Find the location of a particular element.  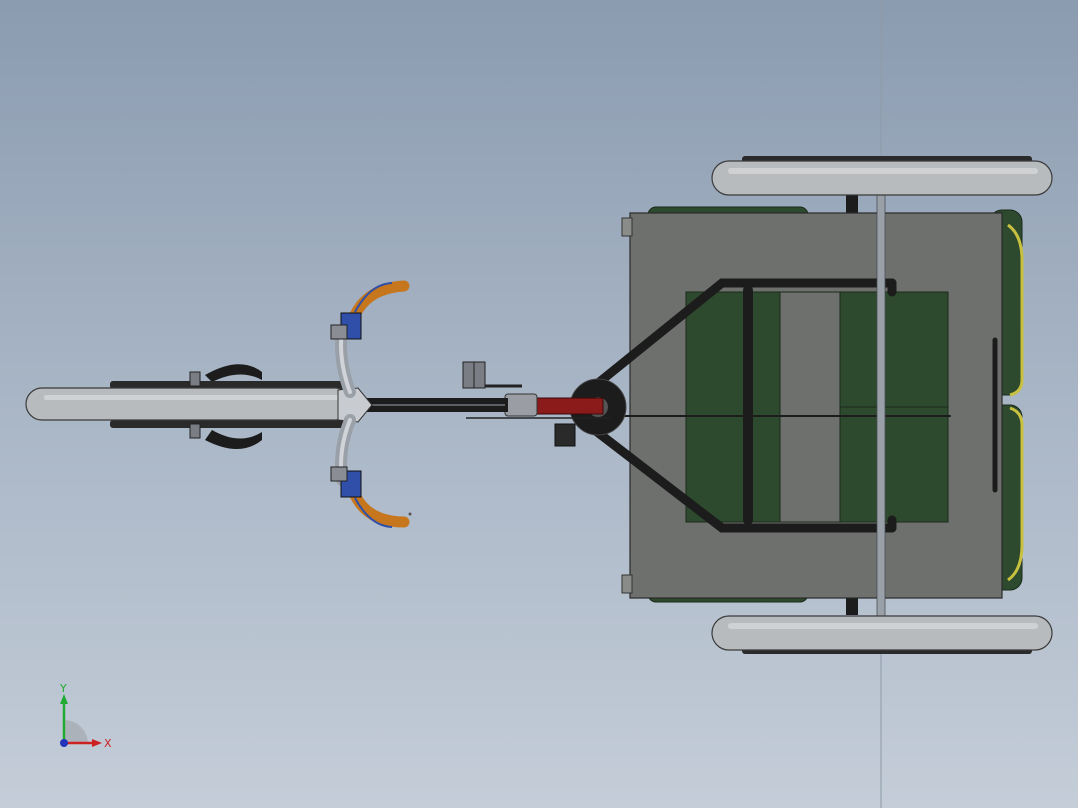

handlebar-right is located at coordinates (371, 471).